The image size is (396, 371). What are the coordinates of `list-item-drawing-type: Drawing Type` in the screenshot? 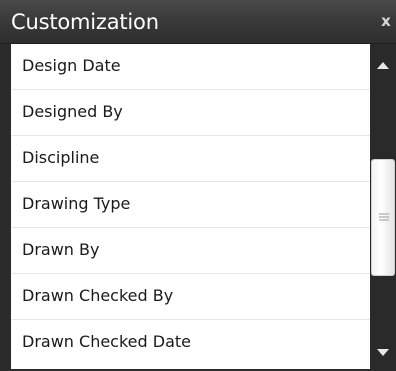 It's located at (190, 205).